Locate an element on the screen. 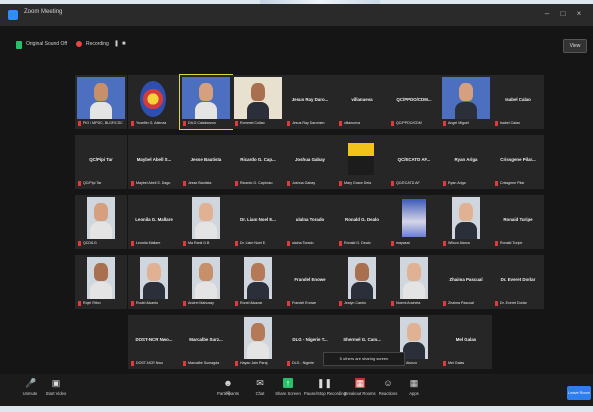 This screenshot has height=412, width=593. participant-tile: Ronaid Turipe Ronaid Turipe is located at coordinates (518, 222).